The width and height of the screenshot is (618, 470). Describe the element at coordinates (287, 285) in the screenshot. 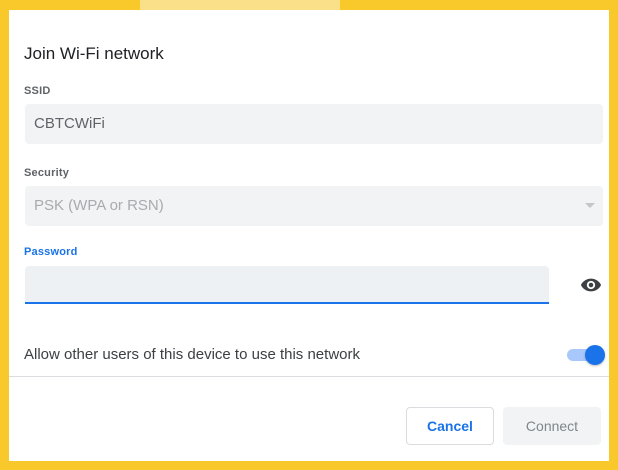

I see `password-field` at that location.